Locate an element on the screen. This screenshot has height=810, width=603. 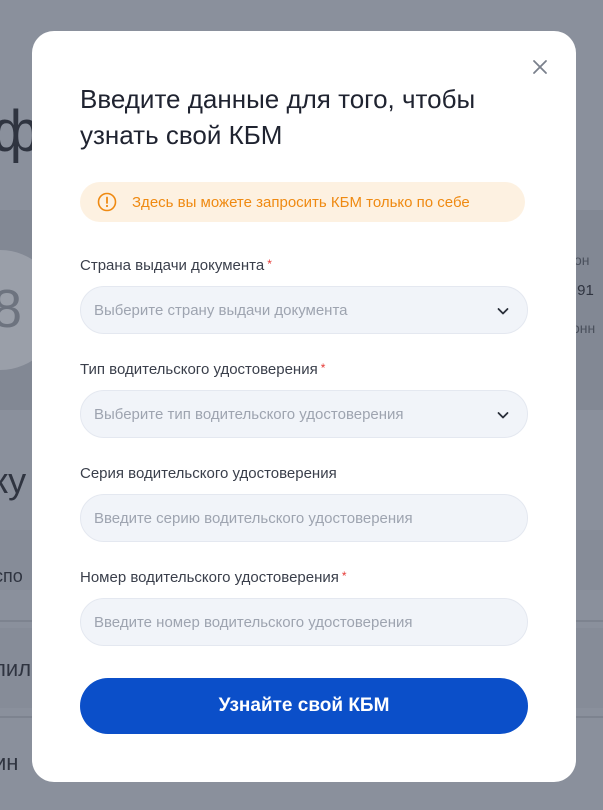
country-select-placeholder: Выберите страну выдачи документа is located at coordinates (221, 310).